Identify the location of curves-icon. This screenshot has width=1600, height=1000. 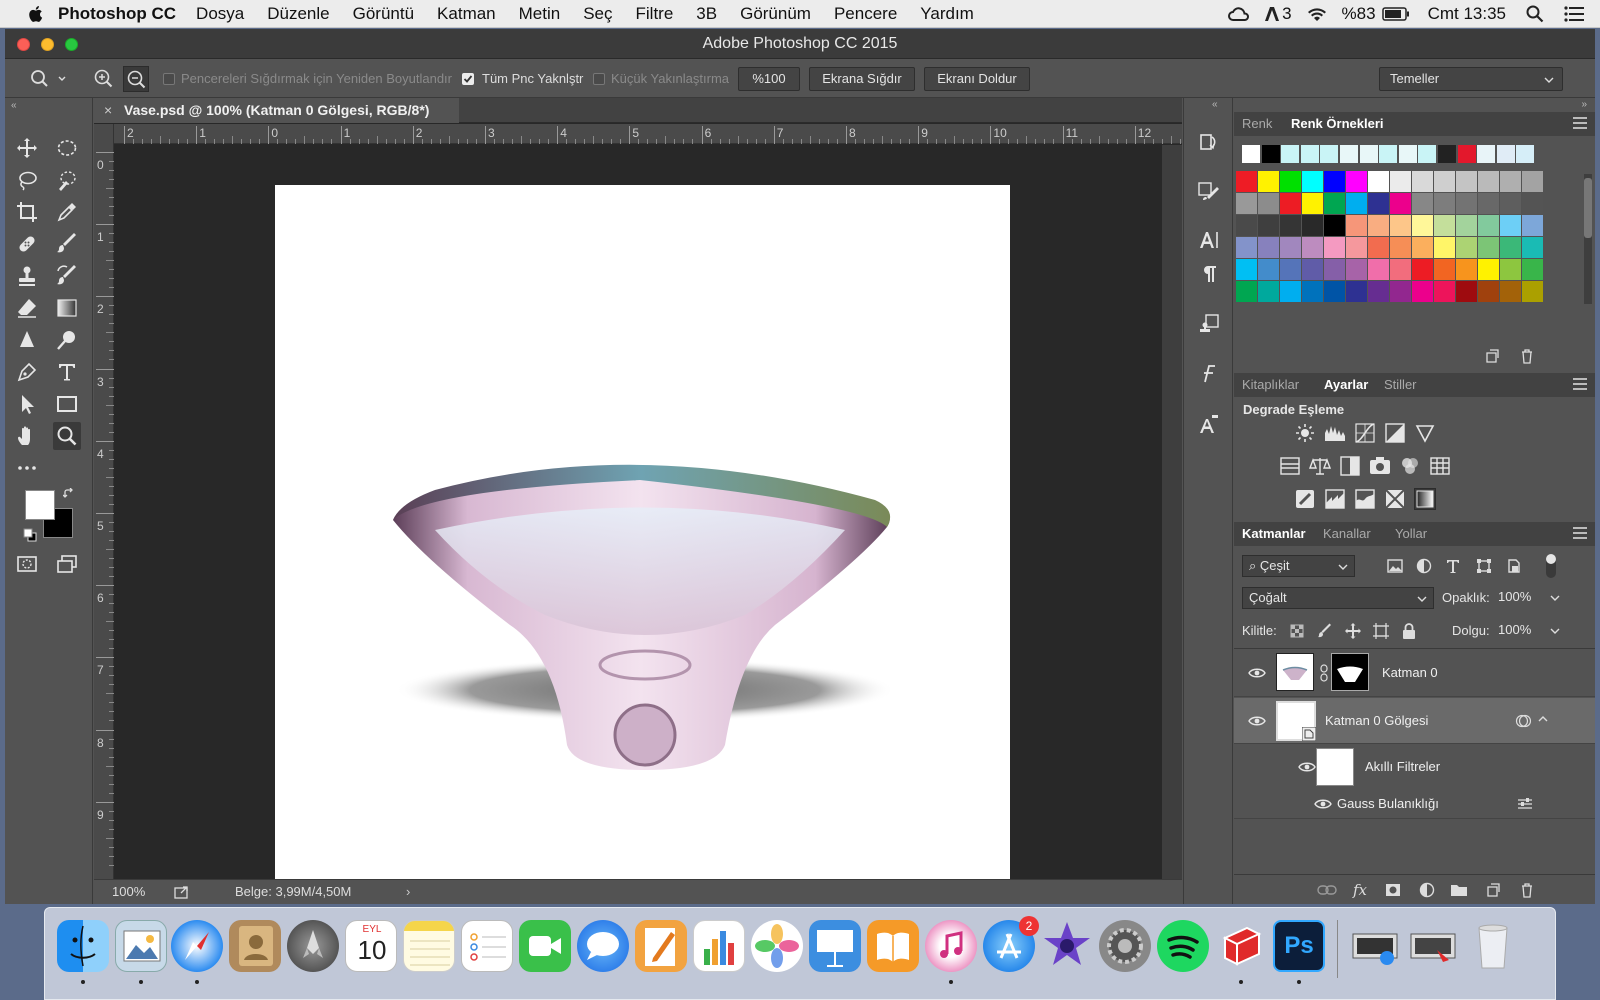
(1365, 433).